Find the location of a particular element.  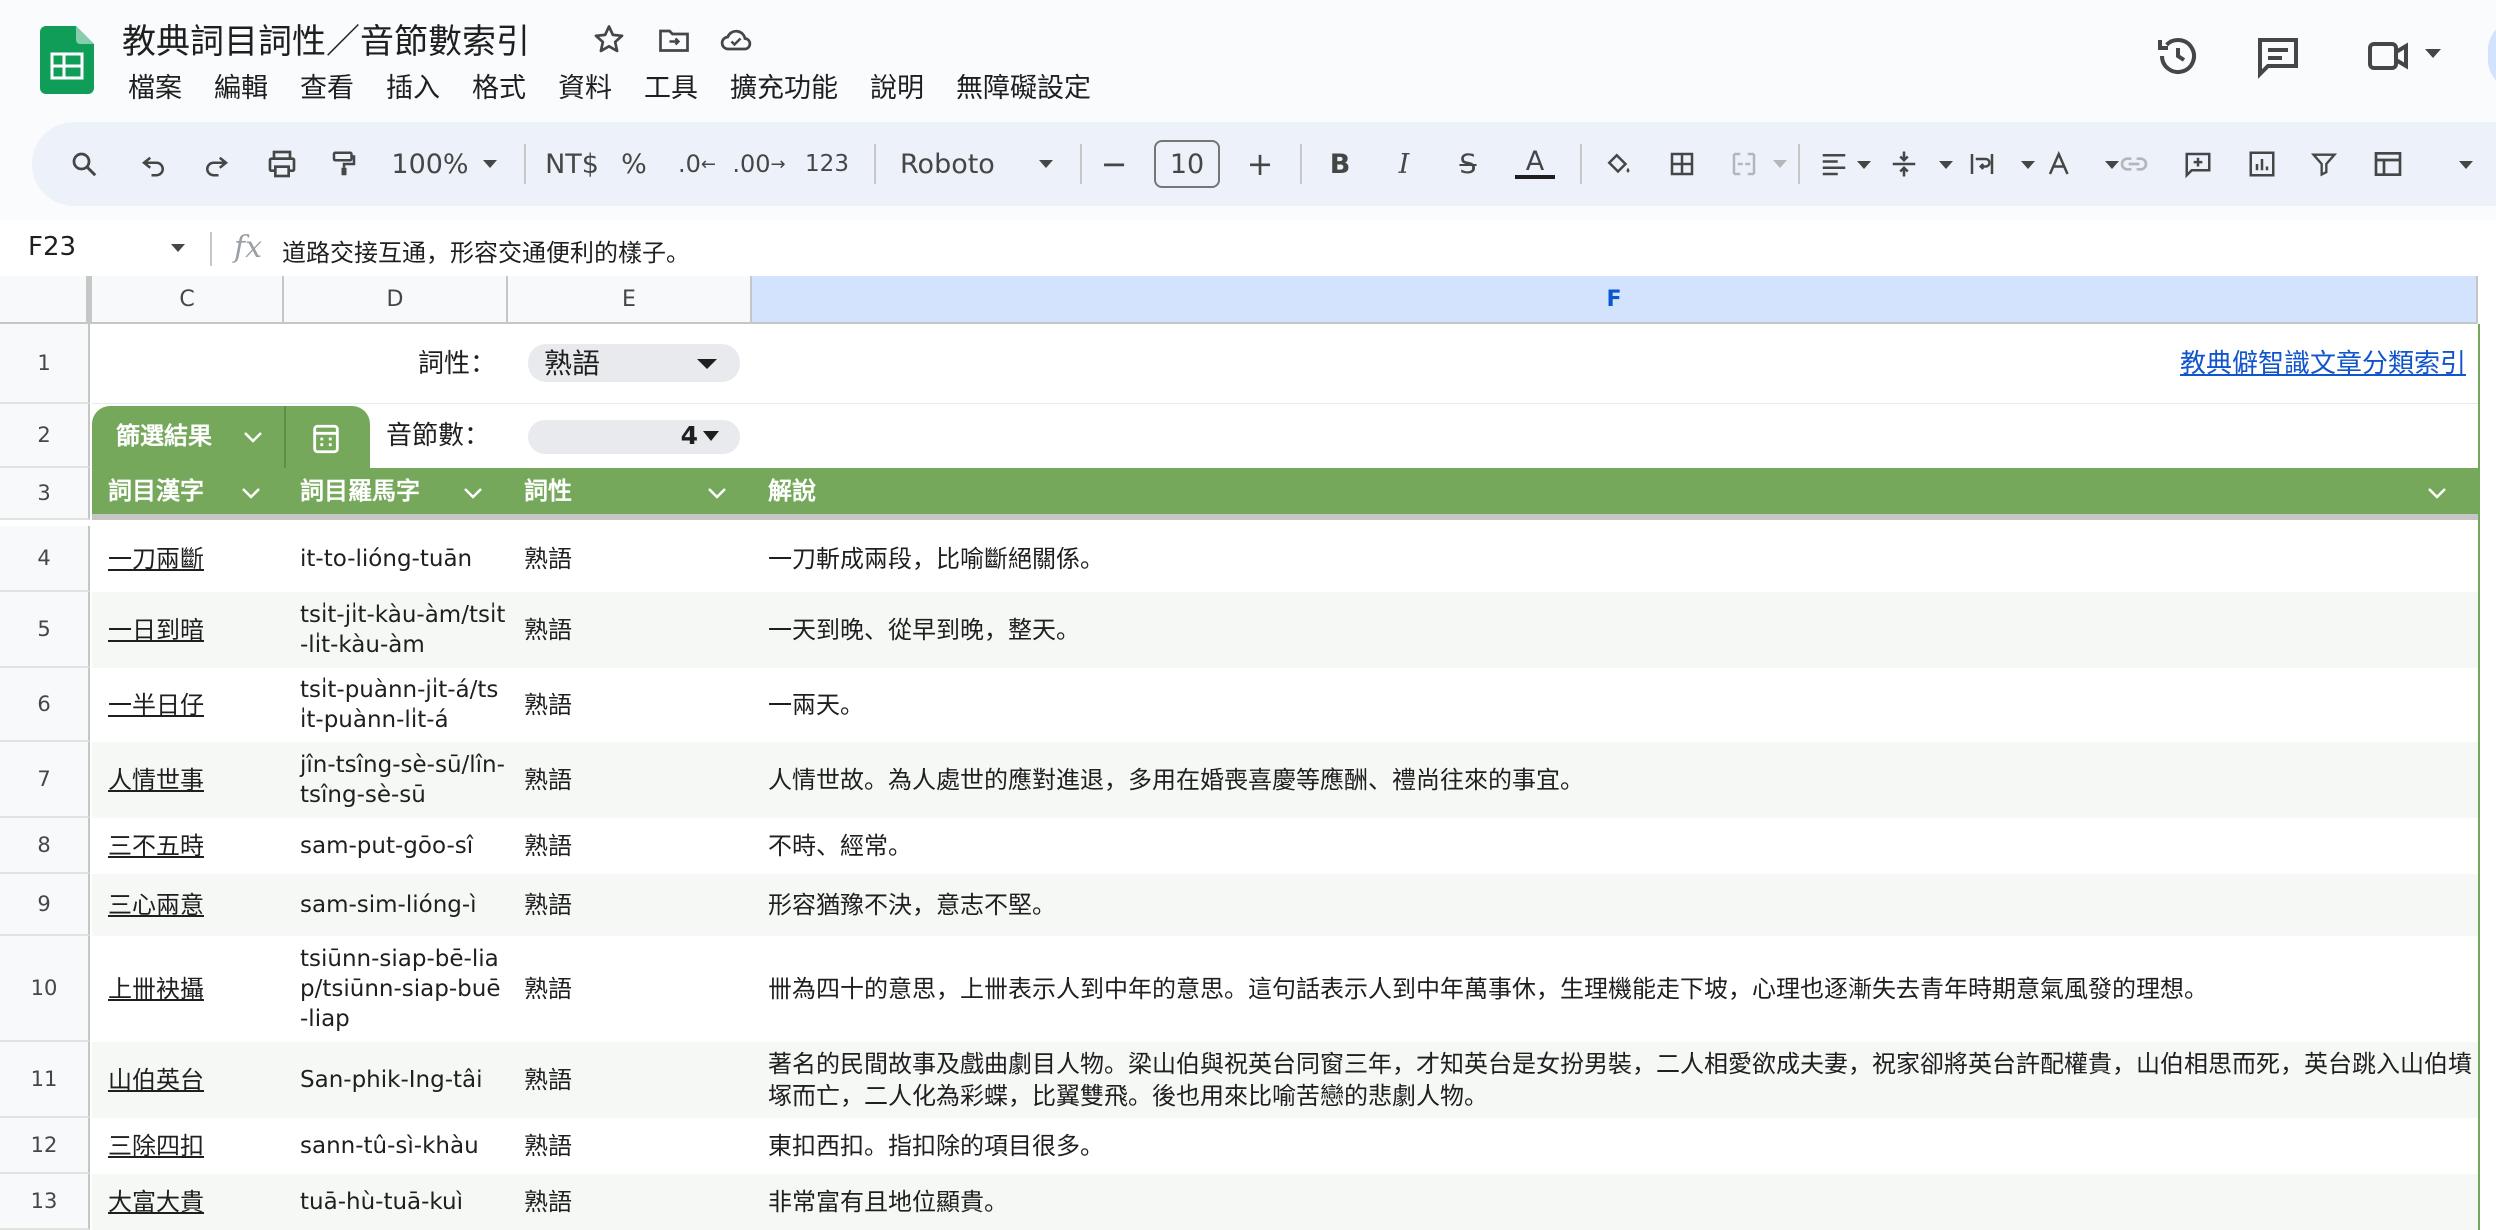

text-rotation-icon is located at coordinates (2060, 164).